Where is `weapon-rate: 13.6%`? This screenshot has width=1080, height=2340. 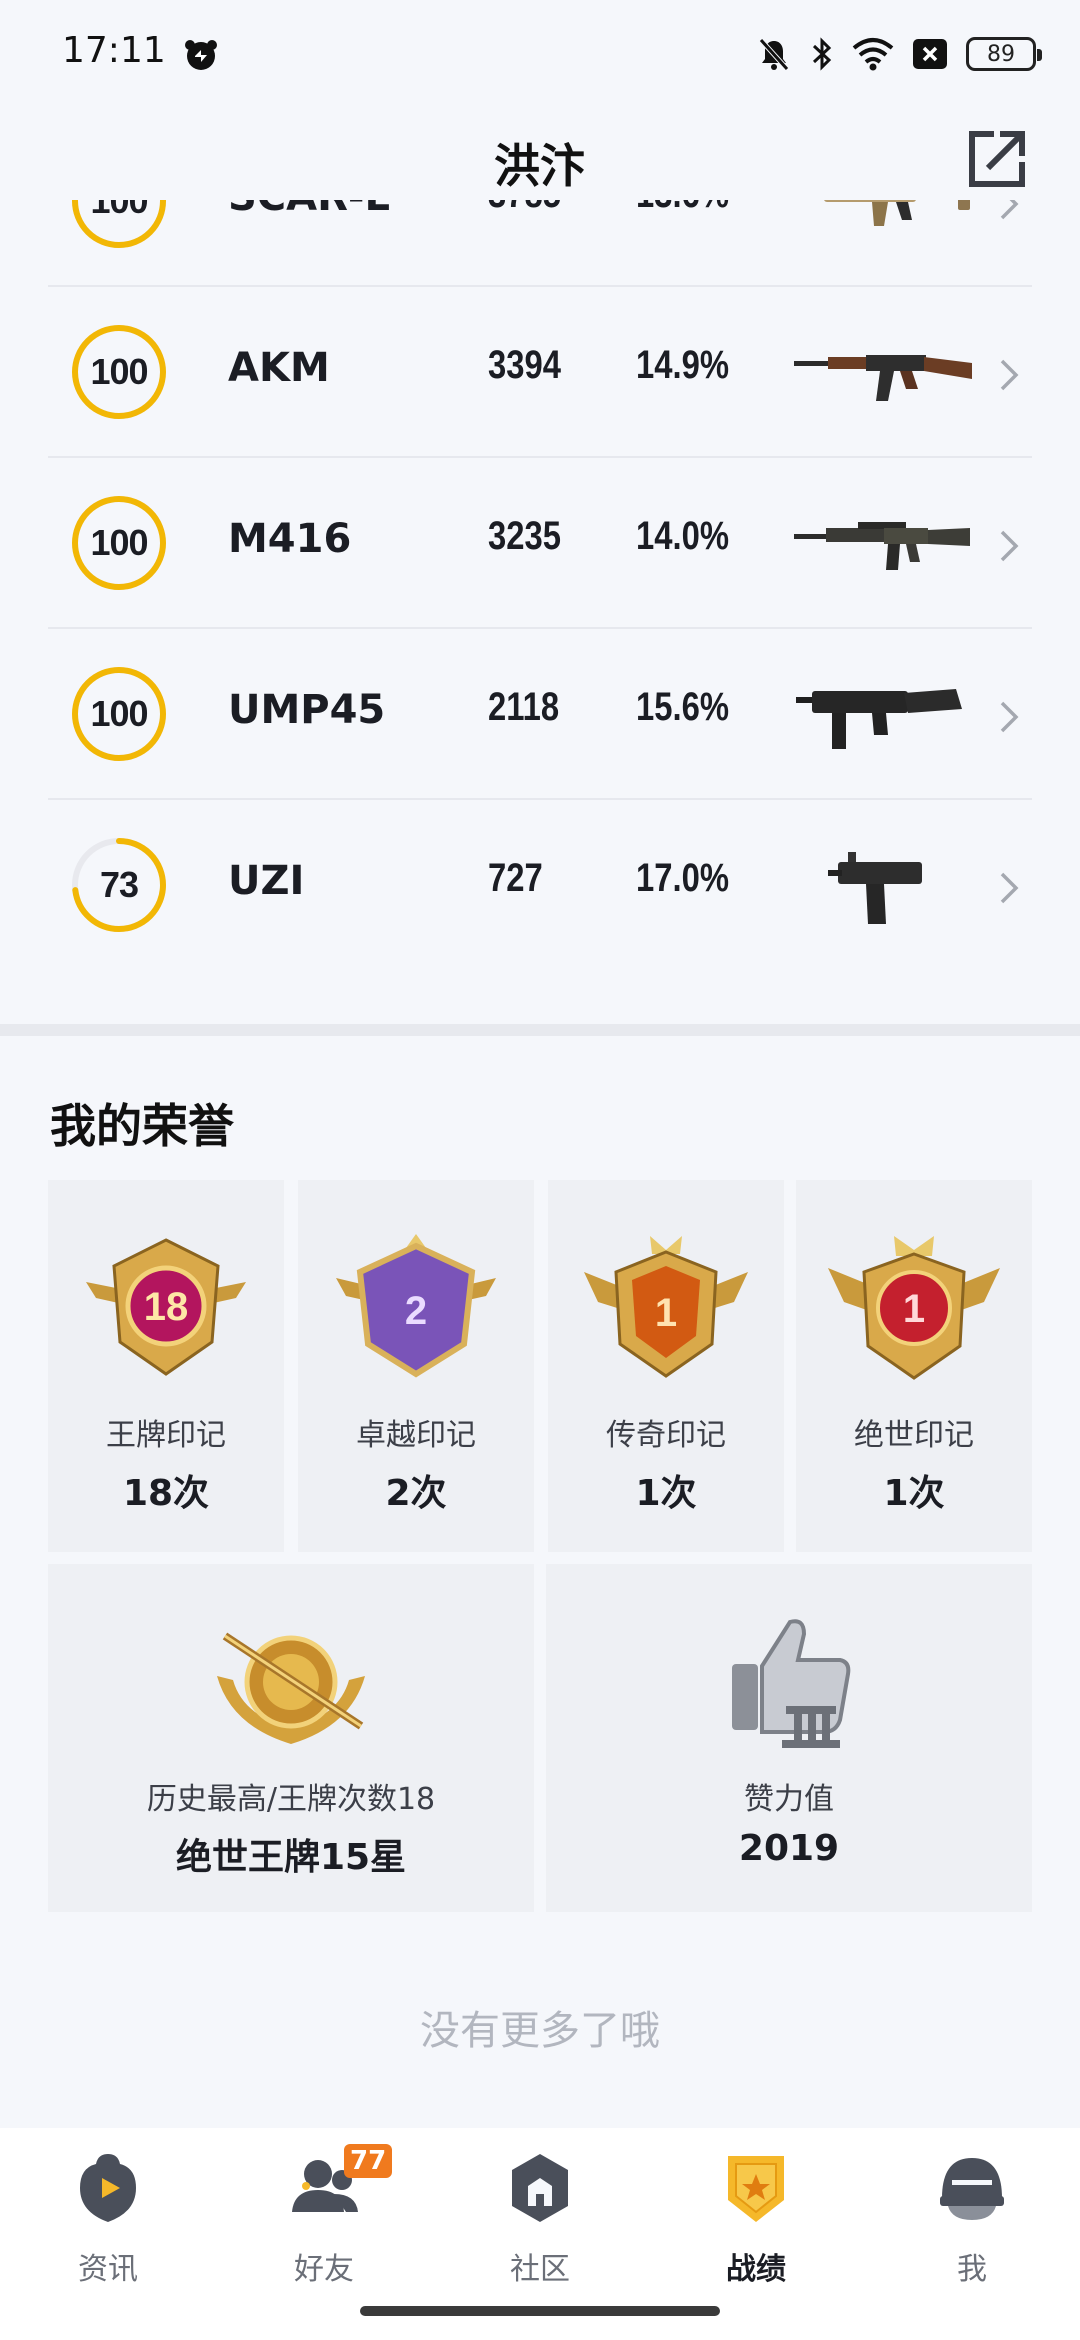 weapon-rate: 13.6% is located at coordinates (682, 208).